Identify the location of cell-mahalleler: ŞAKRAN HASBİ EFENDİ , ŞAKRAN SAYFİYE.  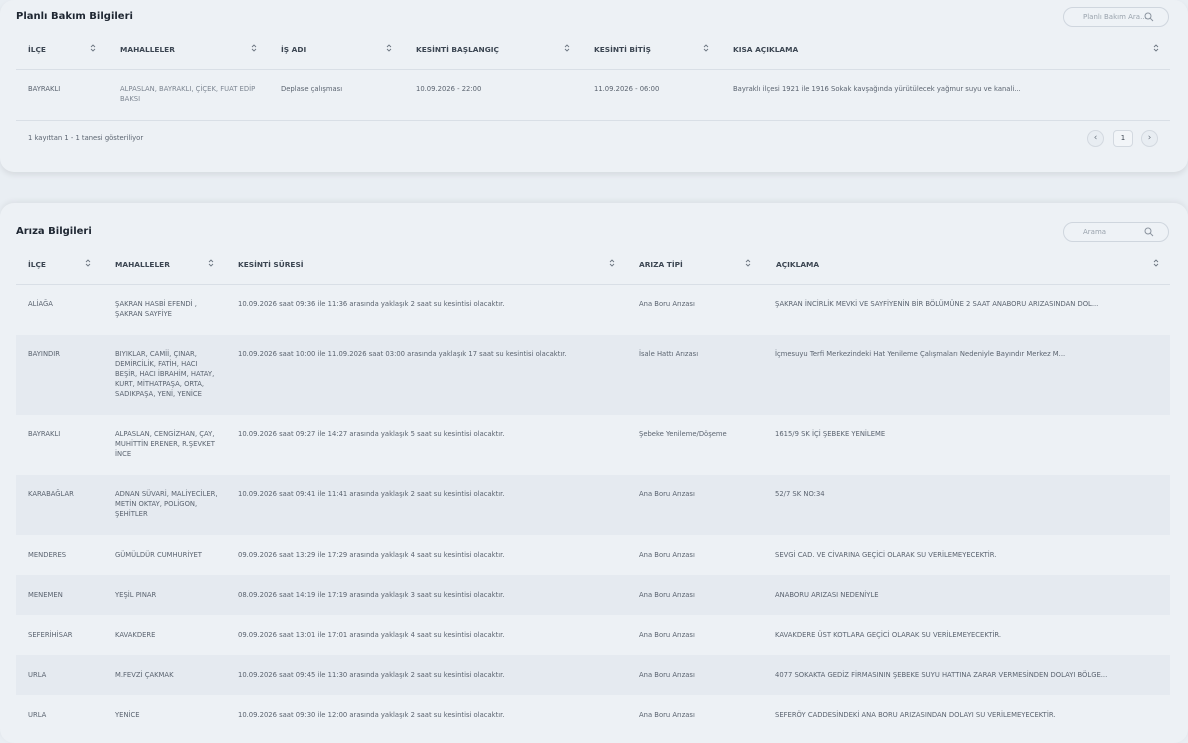
(156, 309).